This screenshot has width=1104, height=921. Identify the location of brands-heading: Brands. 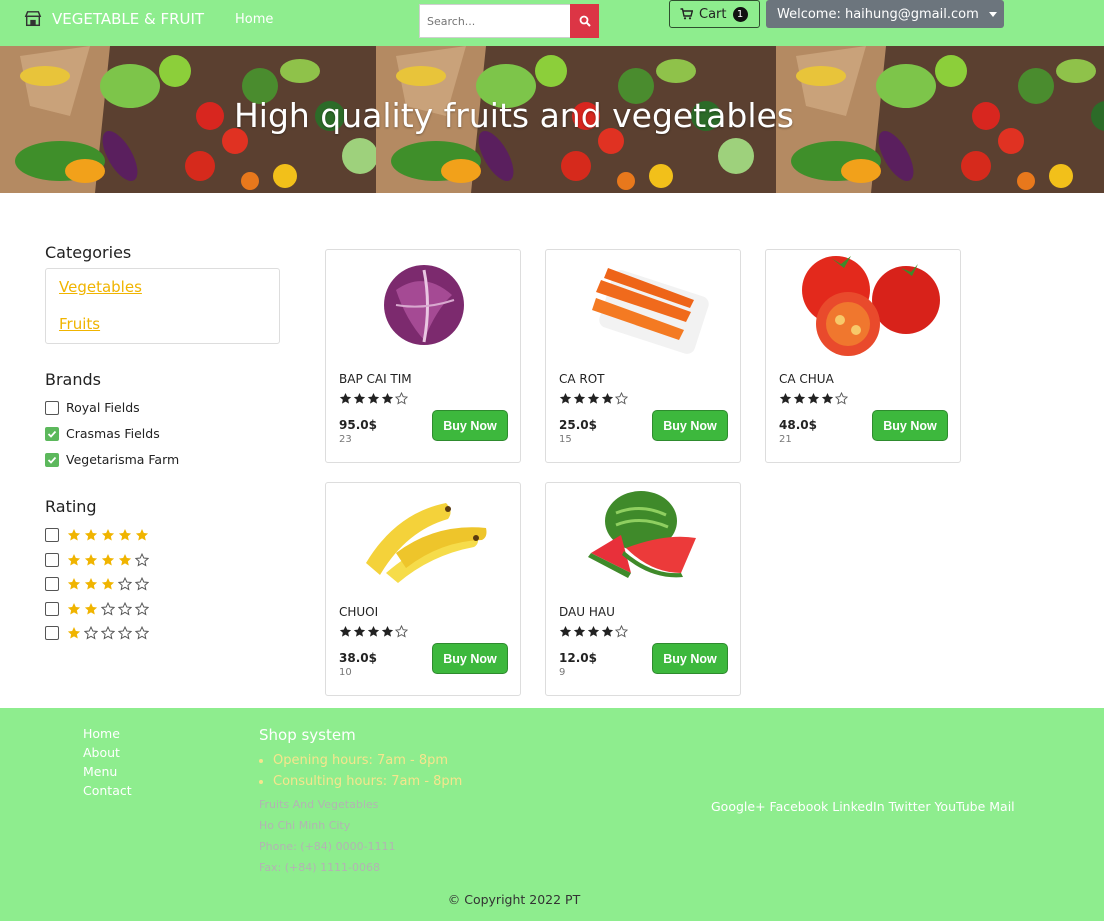
(73, 379).